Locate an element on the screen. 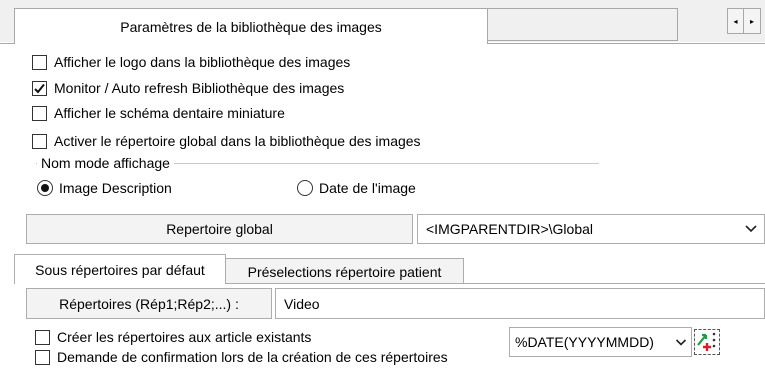  tab-scroll-buttons: ◂ ▸ is located at coordinates (744, 21).